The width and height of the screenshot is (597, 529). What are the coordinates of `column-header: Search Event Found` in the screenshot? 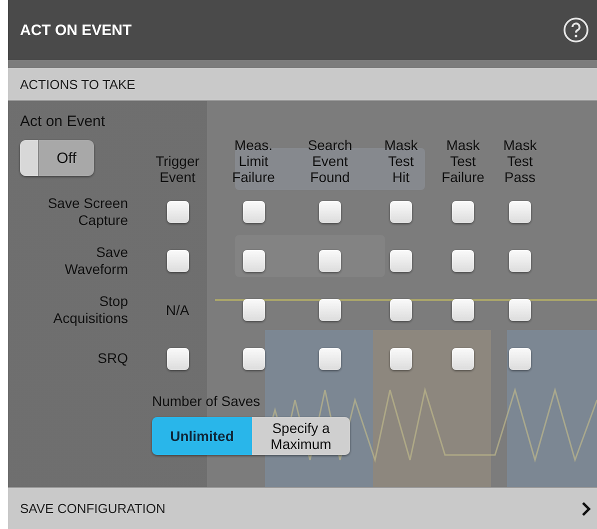 It's located at (330, 161).